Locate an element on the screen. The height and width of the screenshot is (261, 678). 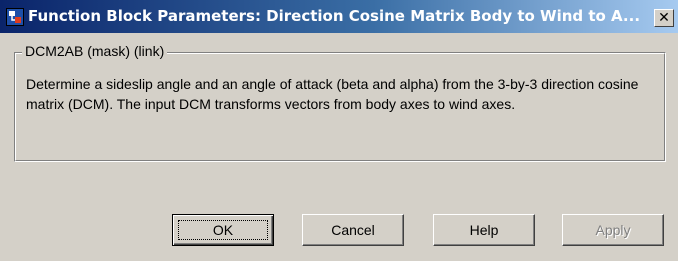
cancel-button: Cancel is located at coordinates (353, 230).